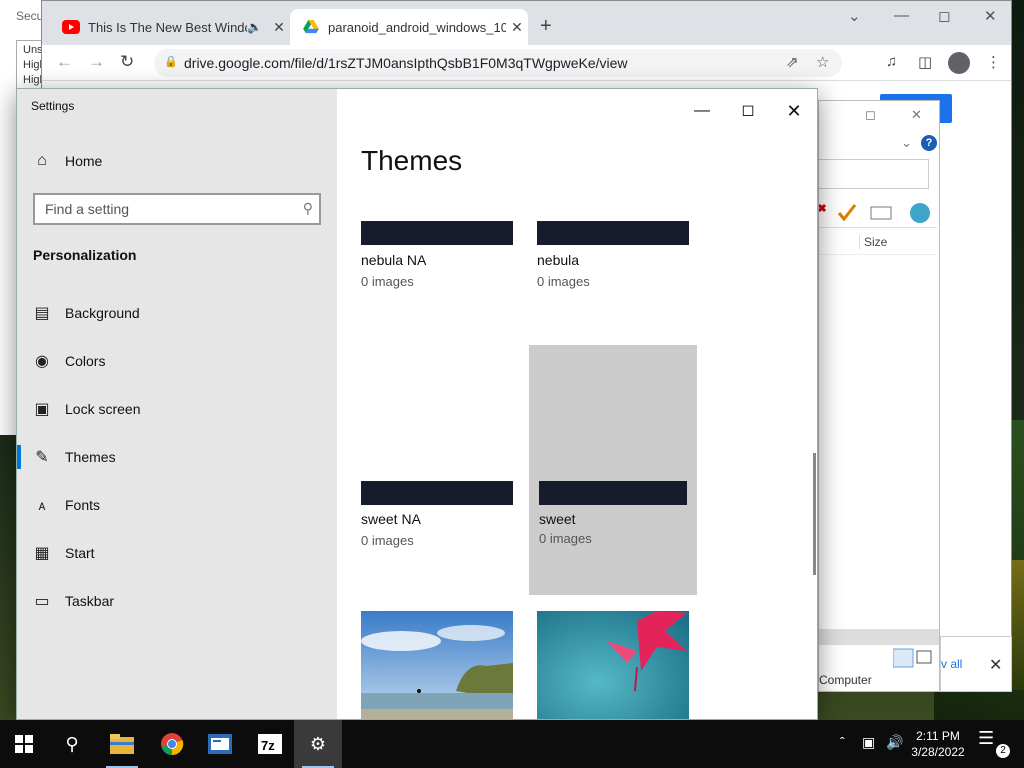 This screenshot has width=1024, height=768. Describe the element at coordinates (53, 106) in the screenshot. I see `window-title: Settings` at that location.